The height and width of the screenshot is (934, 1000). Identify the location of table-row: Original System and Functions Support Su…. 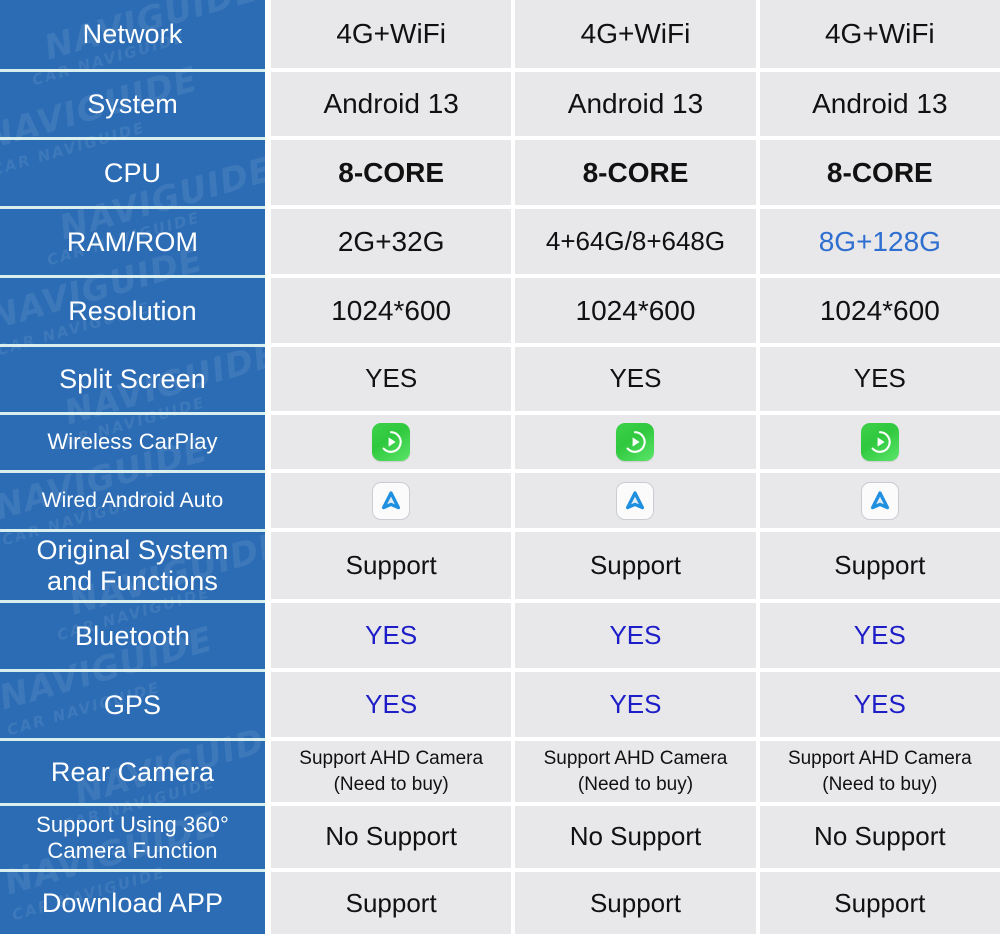
(500, 567).